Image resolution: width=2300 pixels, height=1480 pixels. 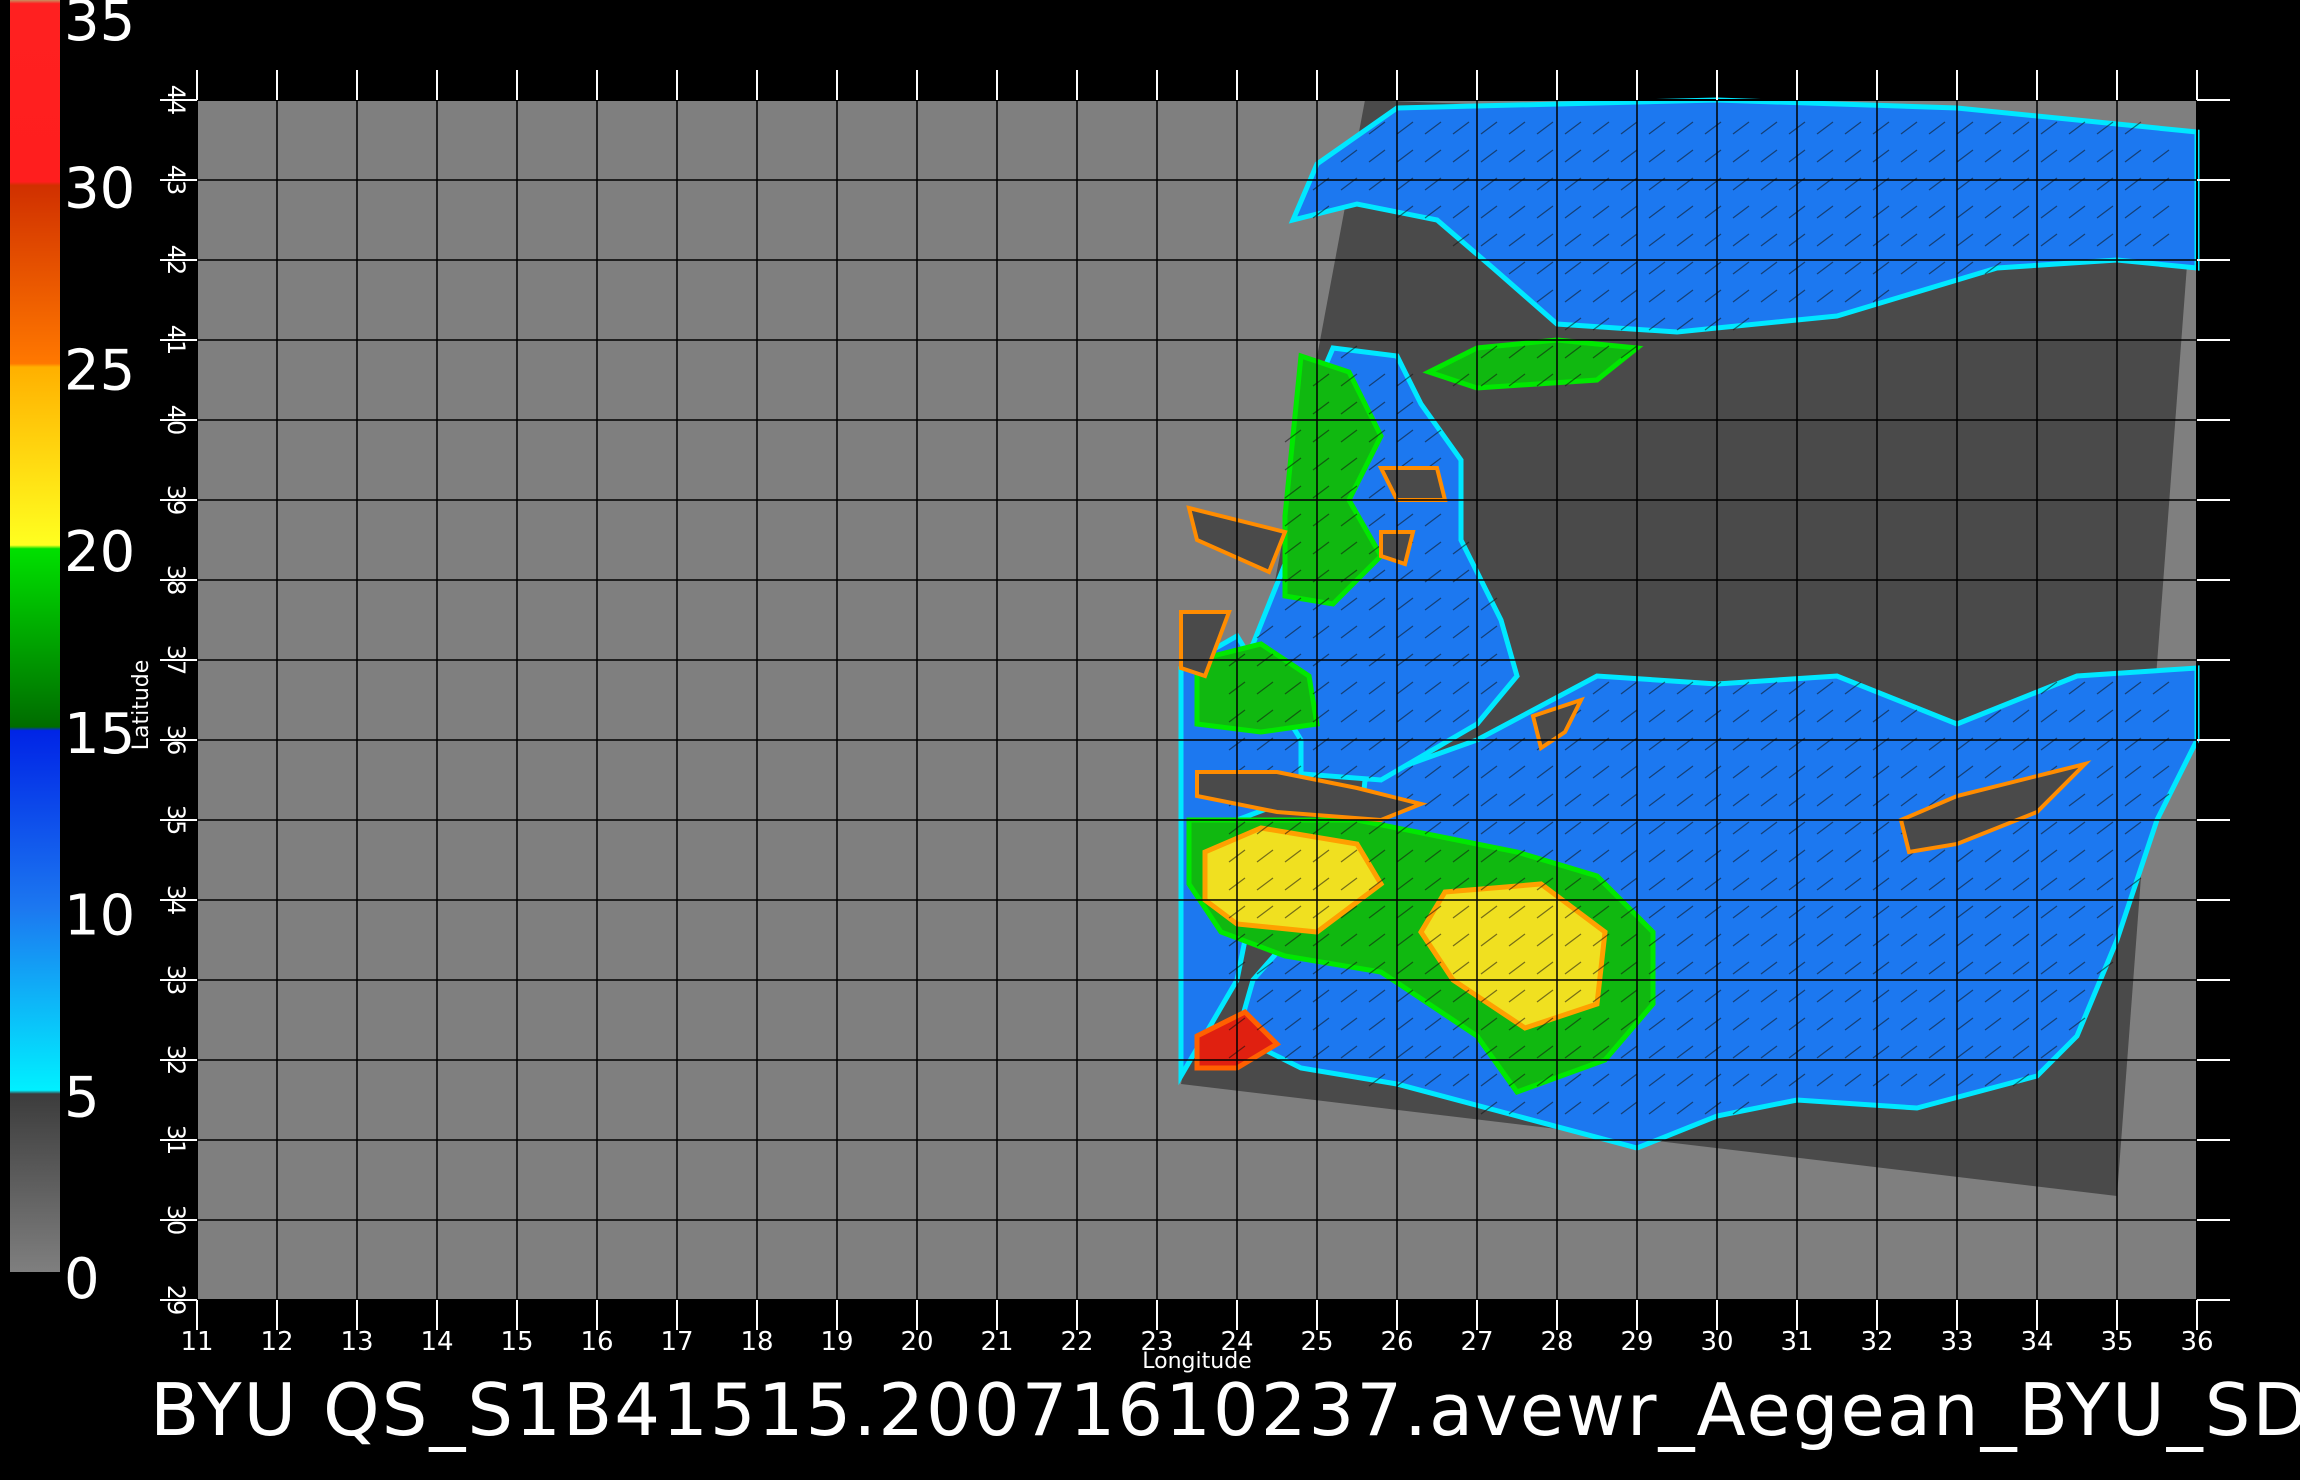 I want to click on longitude-tick-label: 14, so click(x=436, y=1342).